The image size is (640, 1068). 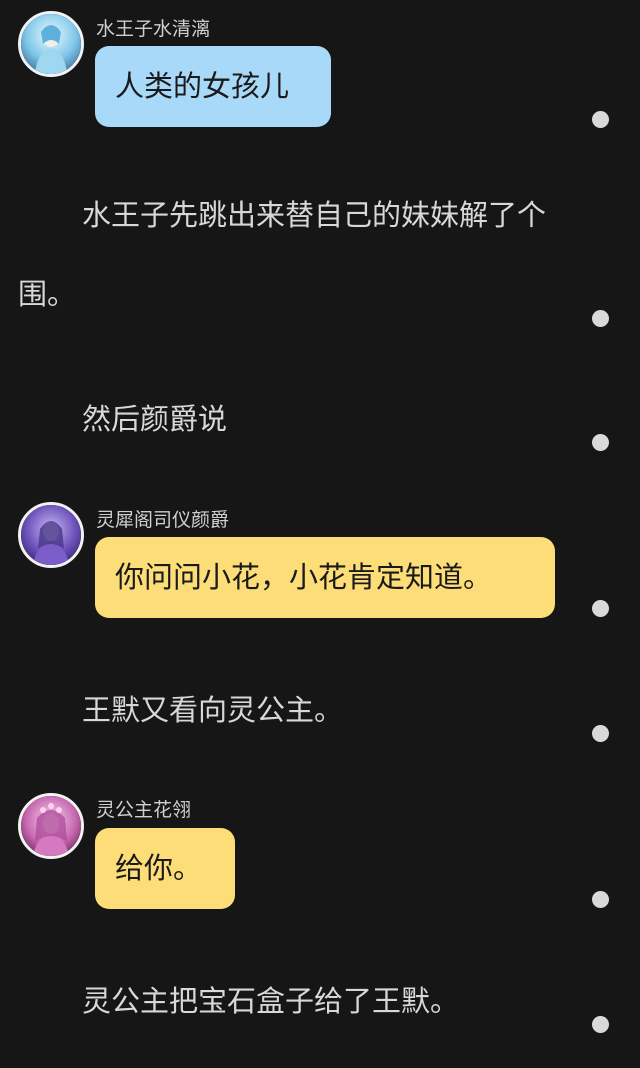 I want to click on chat-bubble: 人类的女孩儿, so click(x=213, y=86).